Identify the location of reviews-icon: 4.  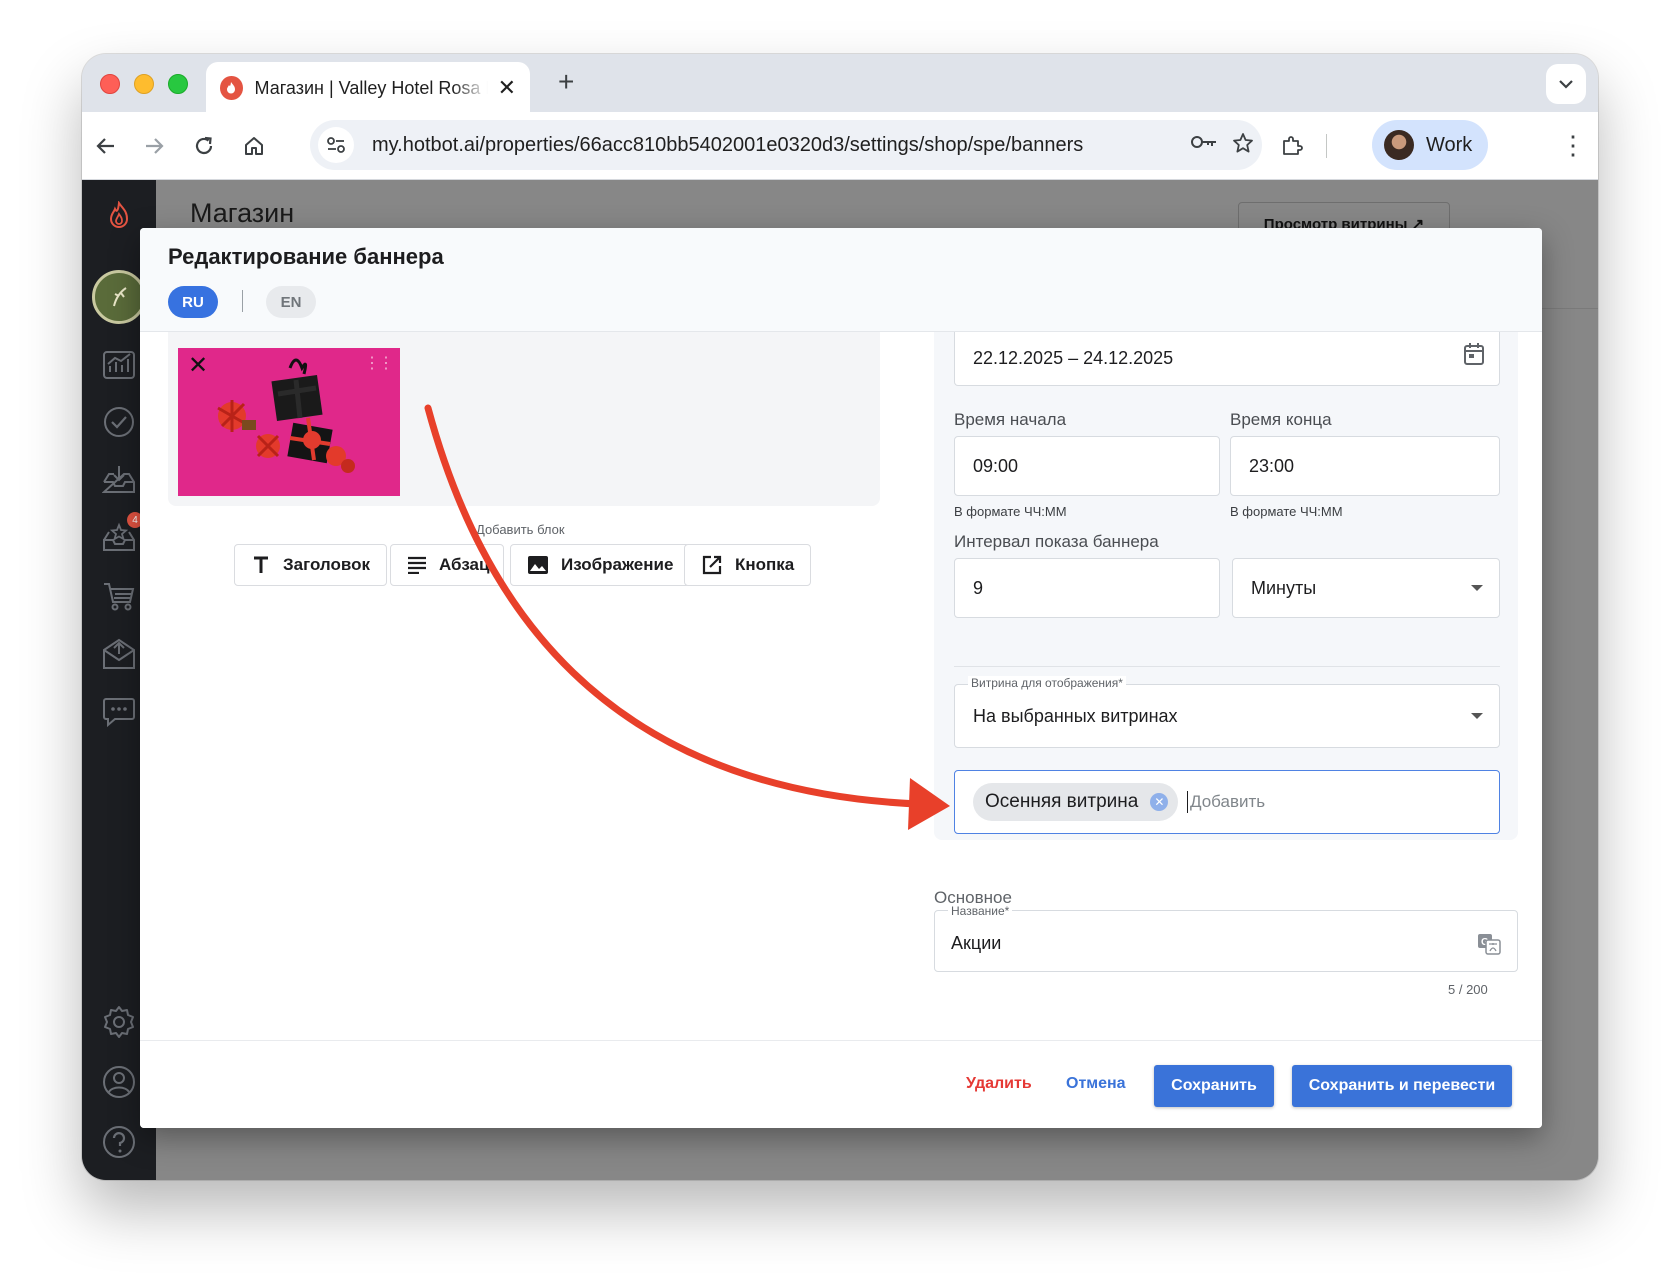
(121, 535).